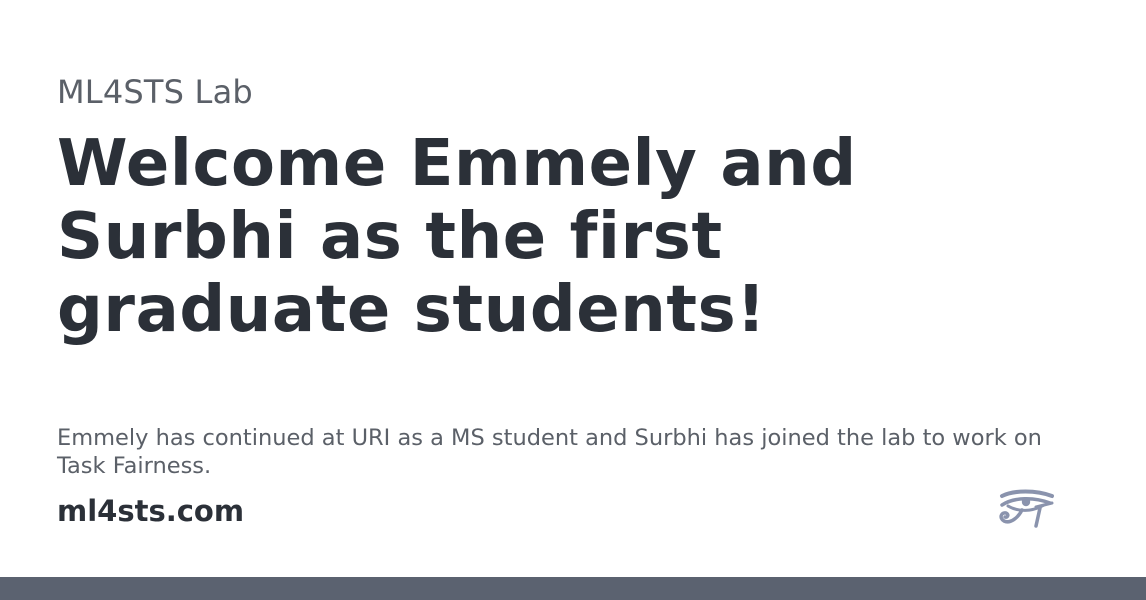 The height and width of the screenshot is (600, 1146). I want to click on site-name: ML4STS Lab, so click(155, 92).